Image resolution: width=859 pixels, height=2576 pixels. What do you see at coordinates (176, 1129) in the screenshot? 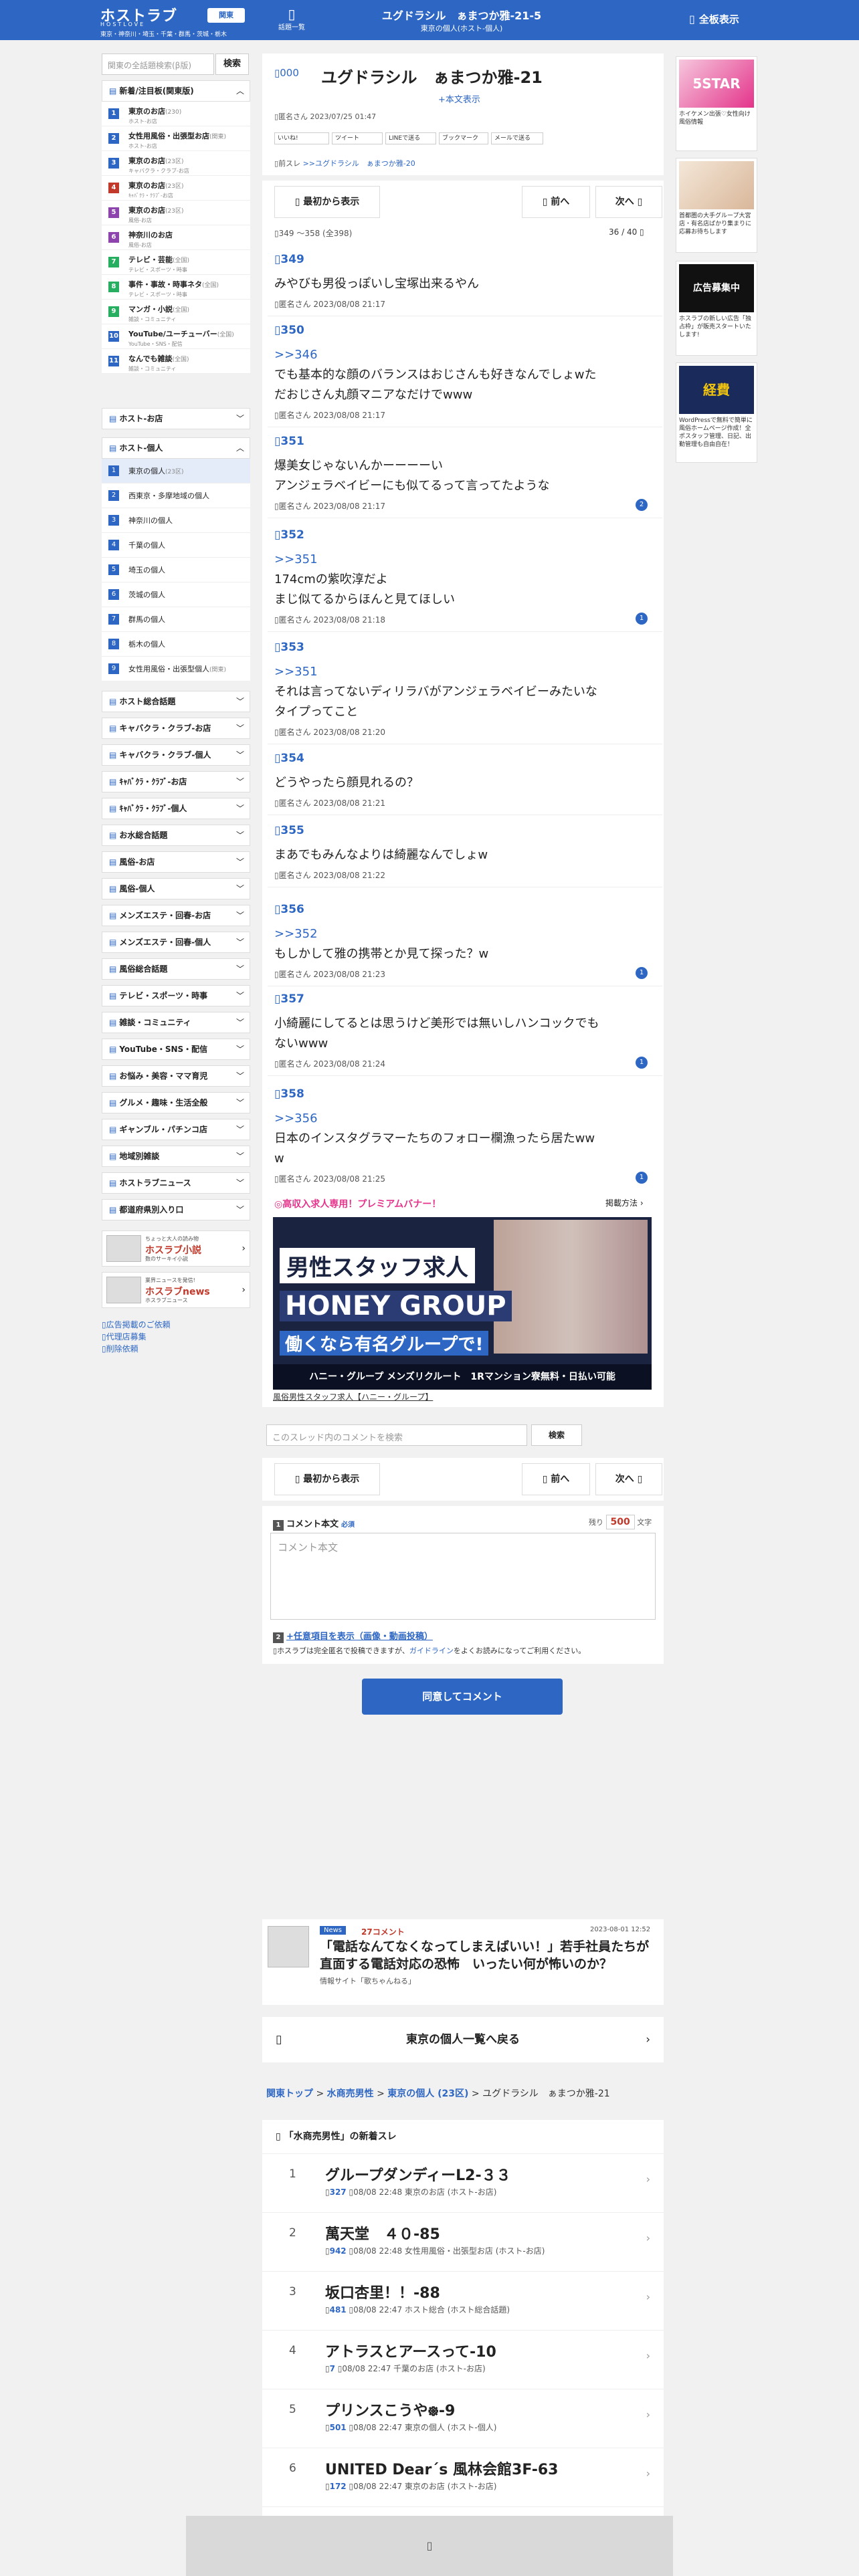
I see `sidebar-category: ▤ ギャンブル・パチンコ店 ﹀` at bounding box center [176, 1129].